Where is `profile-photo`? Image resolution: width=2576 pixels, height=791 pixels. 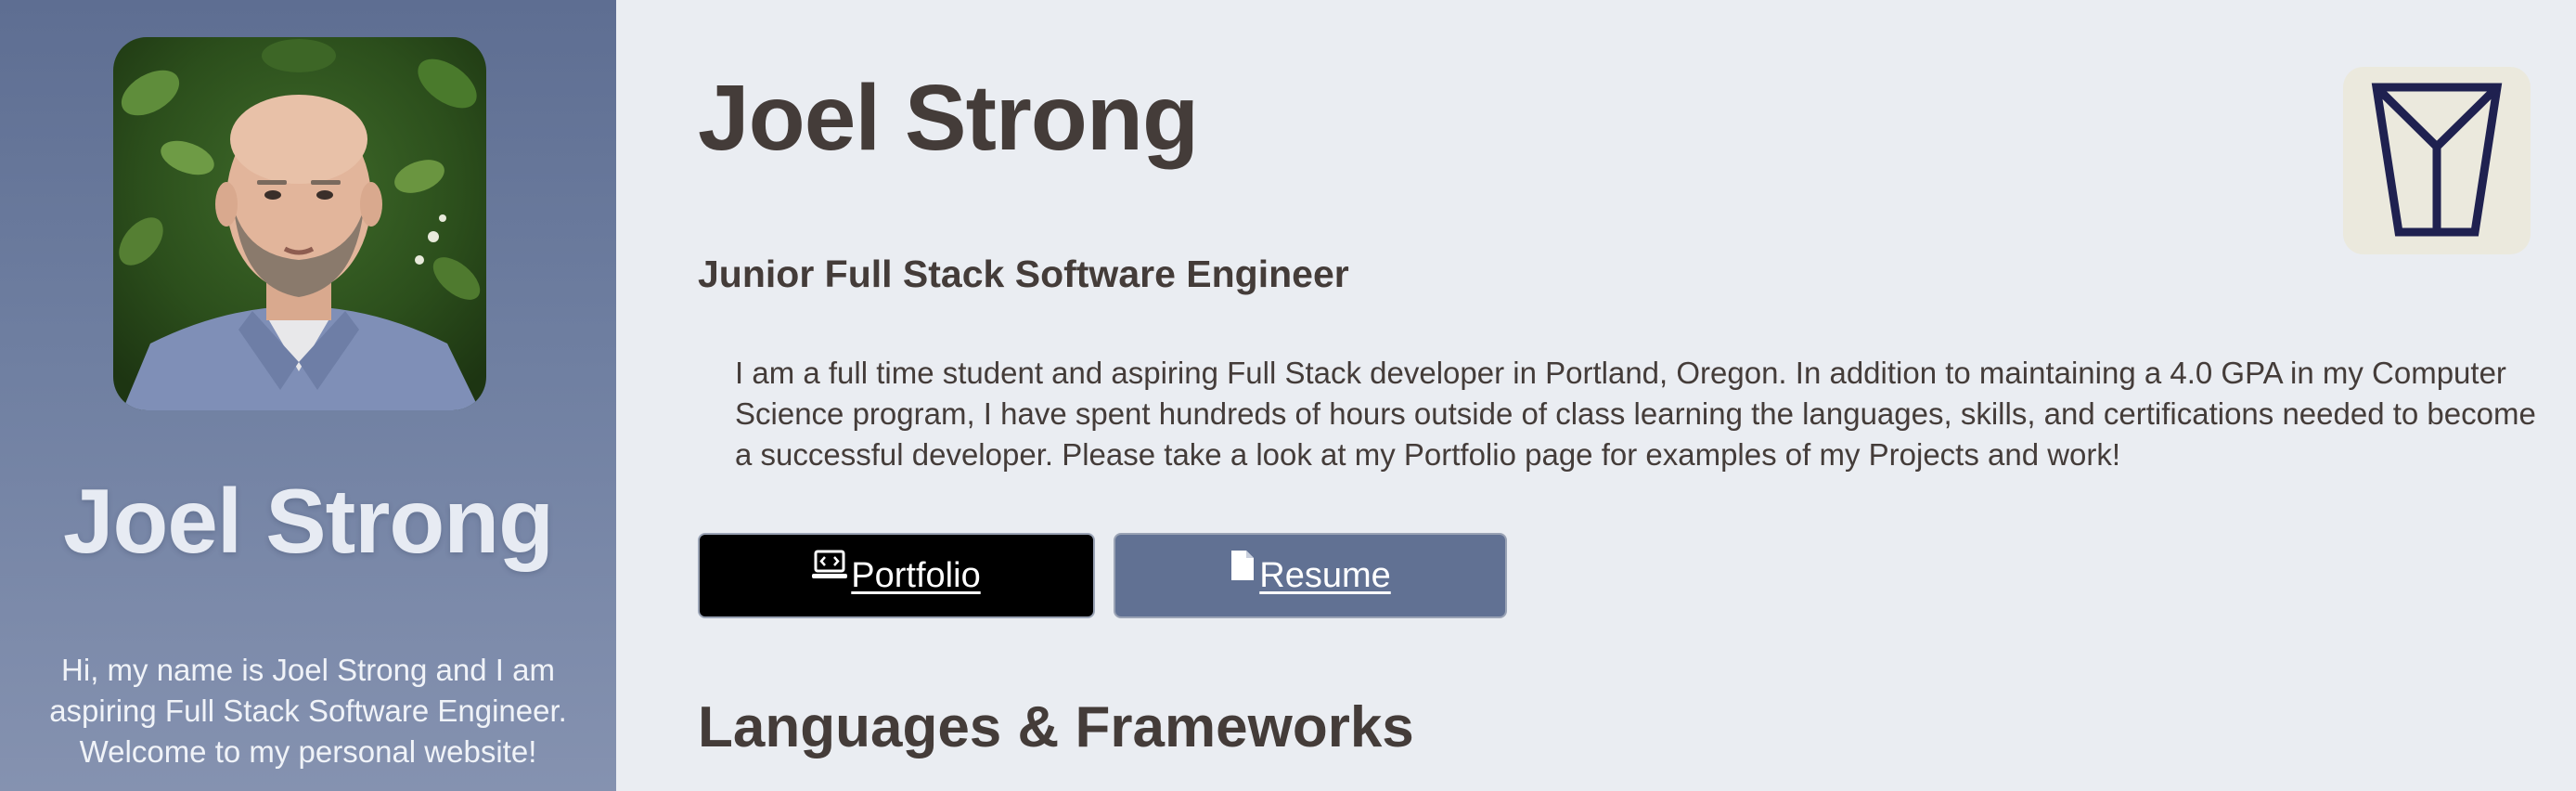 profile-photo is located at coordinates (299, 224).